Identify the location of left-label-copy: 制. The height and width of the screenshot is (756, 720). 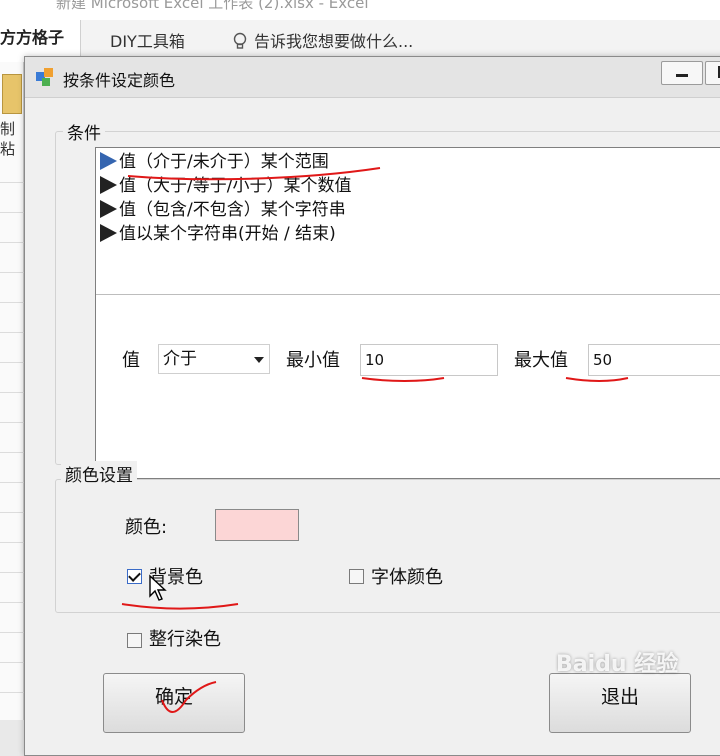
(8, 129).